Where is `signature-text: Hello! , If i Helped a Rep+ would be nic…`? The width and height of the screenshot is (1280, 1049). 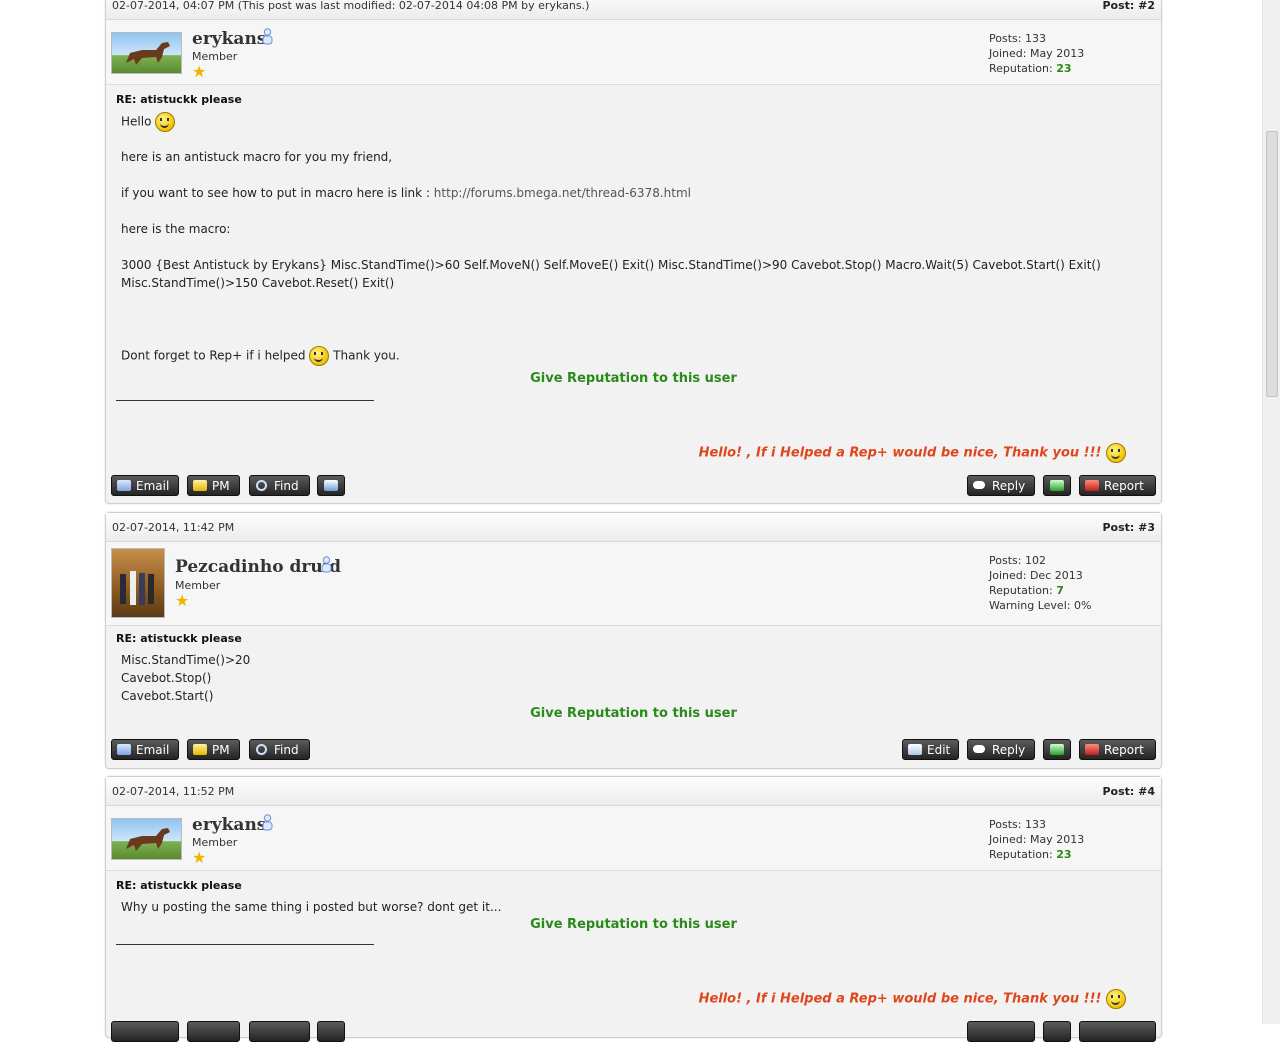 signature-text: Hello! , If i Helped a Rep+ would be nic… is located at coordinates (900, 453).